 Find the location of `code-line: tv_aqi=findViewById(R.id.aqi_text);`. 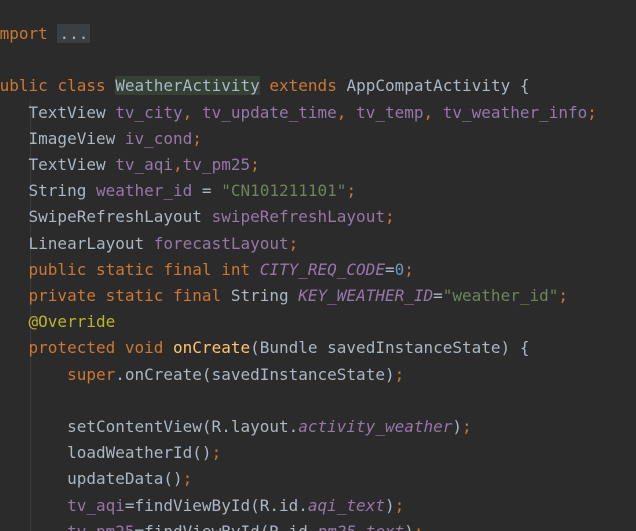

code-line: tv_aqi=findViewById(R.id.aqi_text); is located at coordinates (202, 506).